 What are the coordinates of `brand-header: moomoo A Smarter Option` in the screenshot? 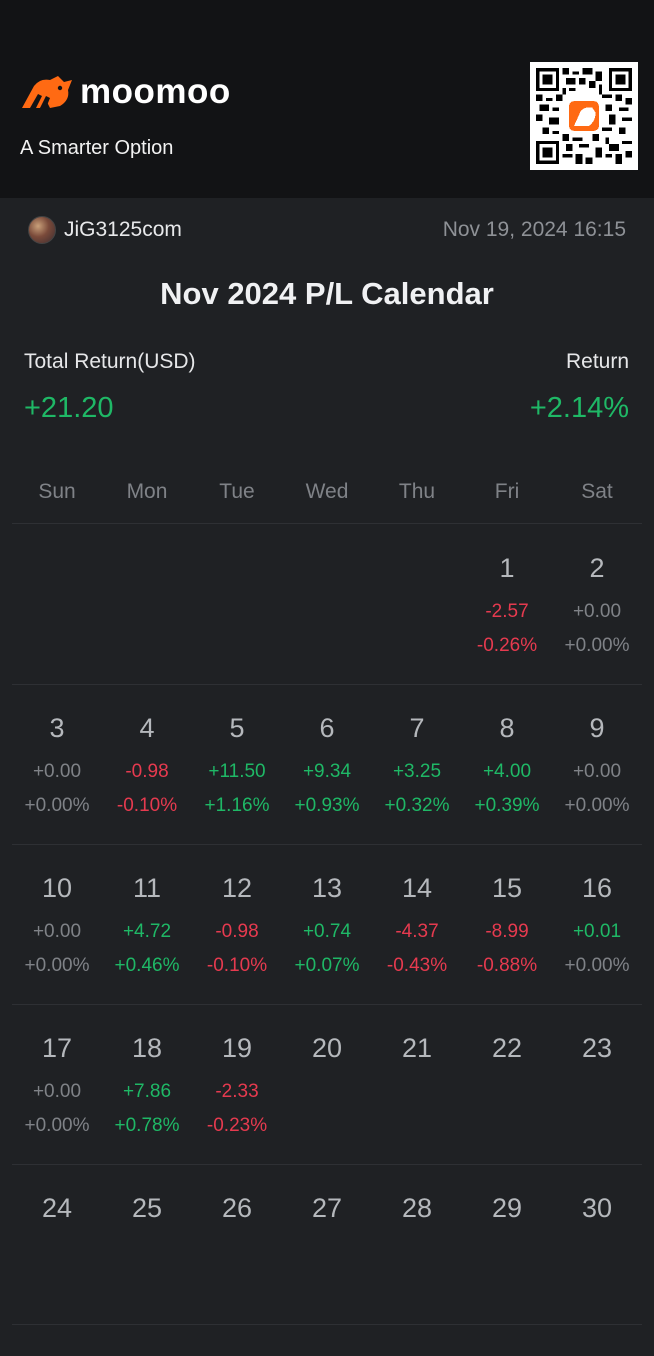 It's located at (327, 99).